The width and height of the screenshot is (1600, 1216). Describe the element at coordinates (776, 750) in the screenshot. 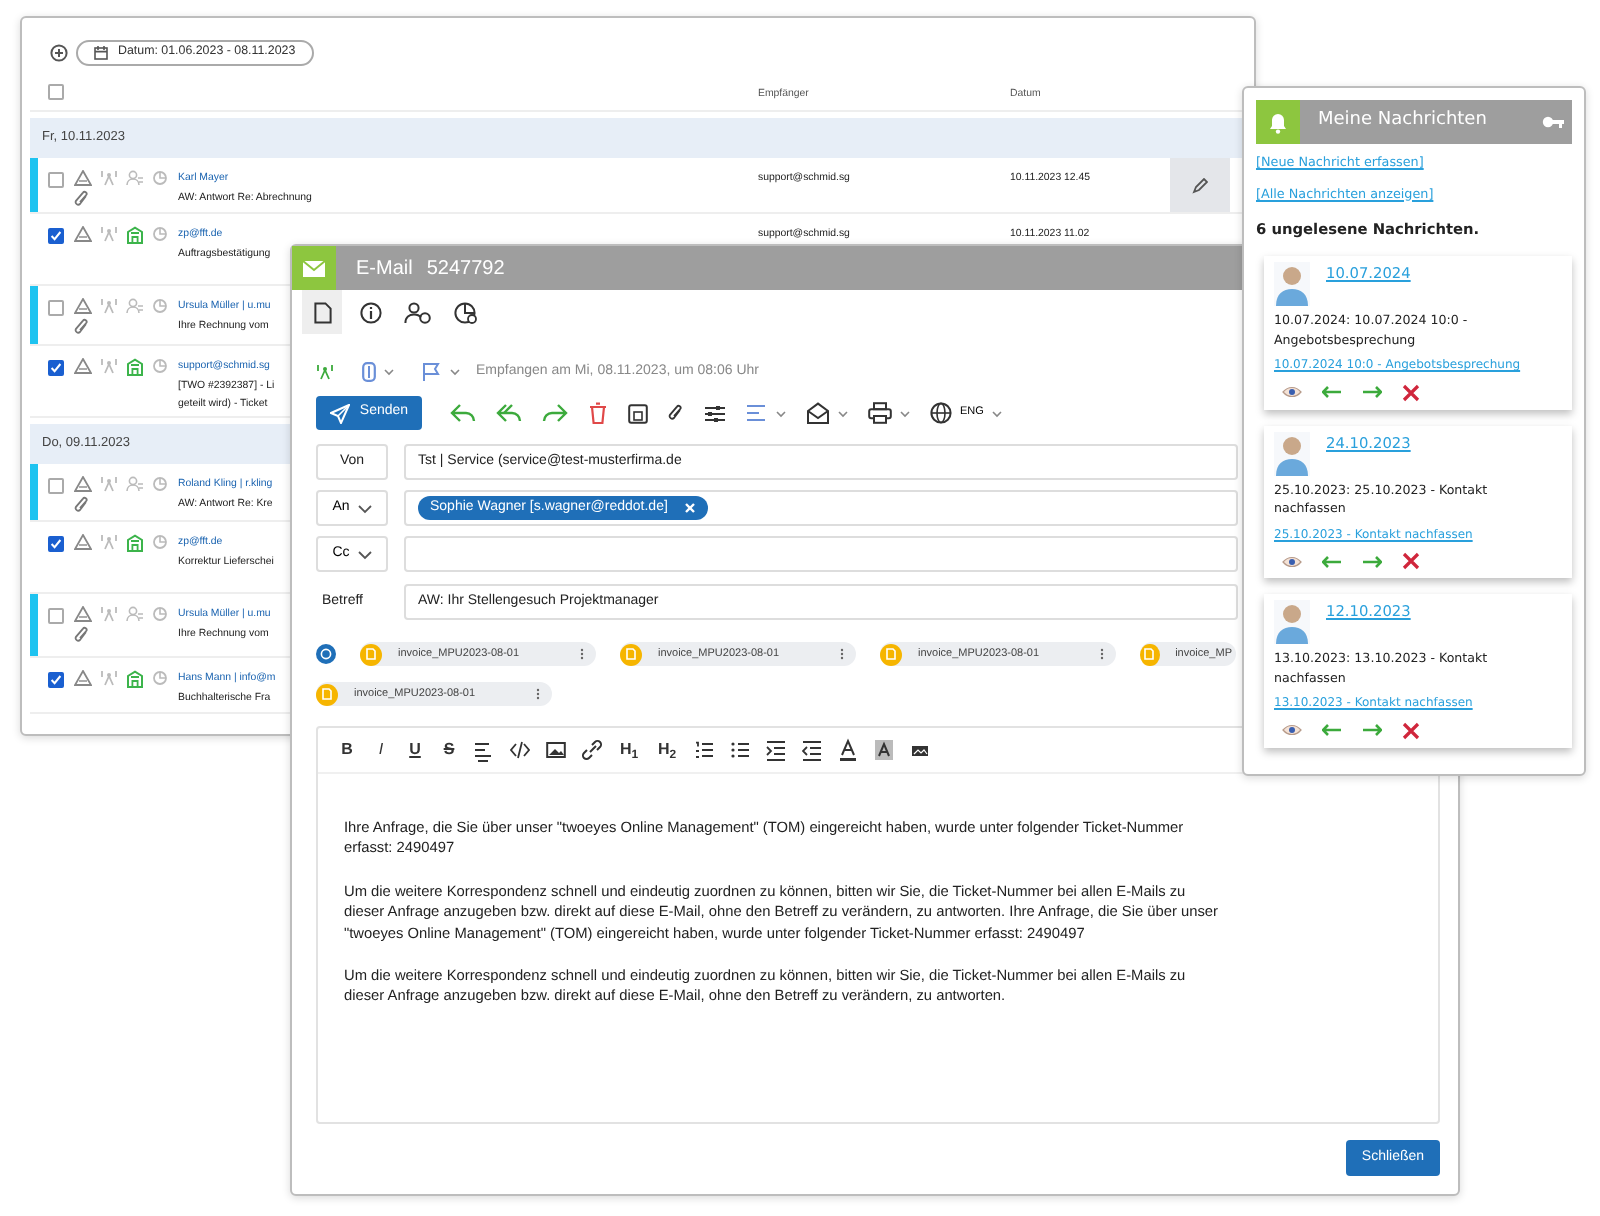

I see `indent-icon` at that location.